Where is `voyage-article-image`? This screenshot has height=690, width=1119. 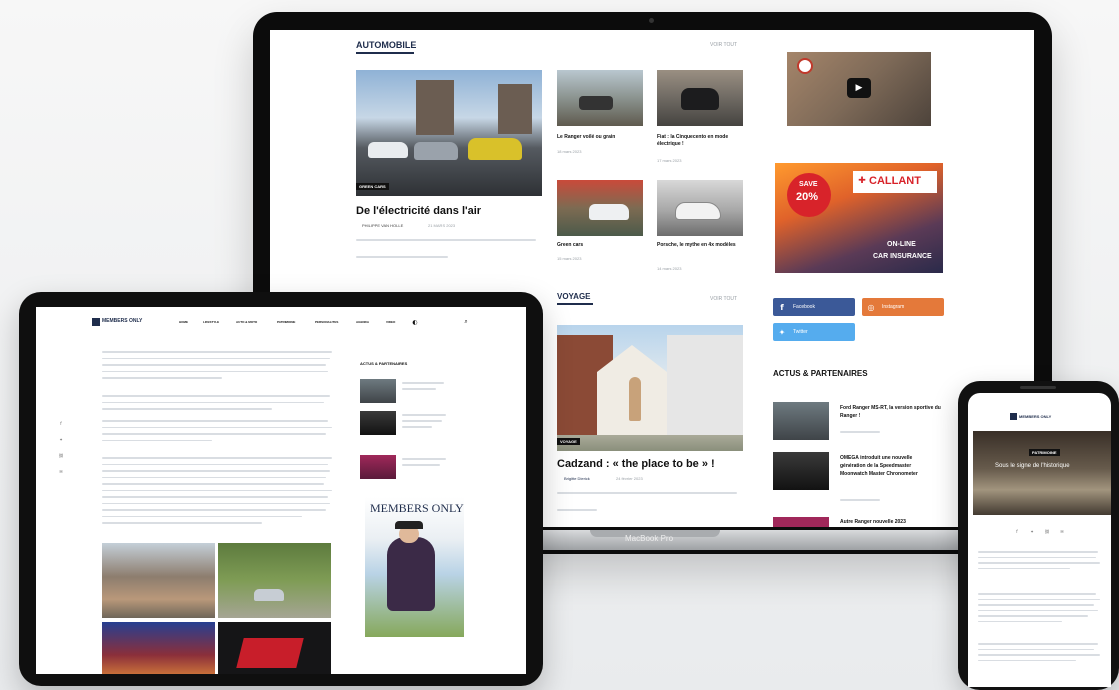 voyage-article-image is located at coordinates (650, 388).